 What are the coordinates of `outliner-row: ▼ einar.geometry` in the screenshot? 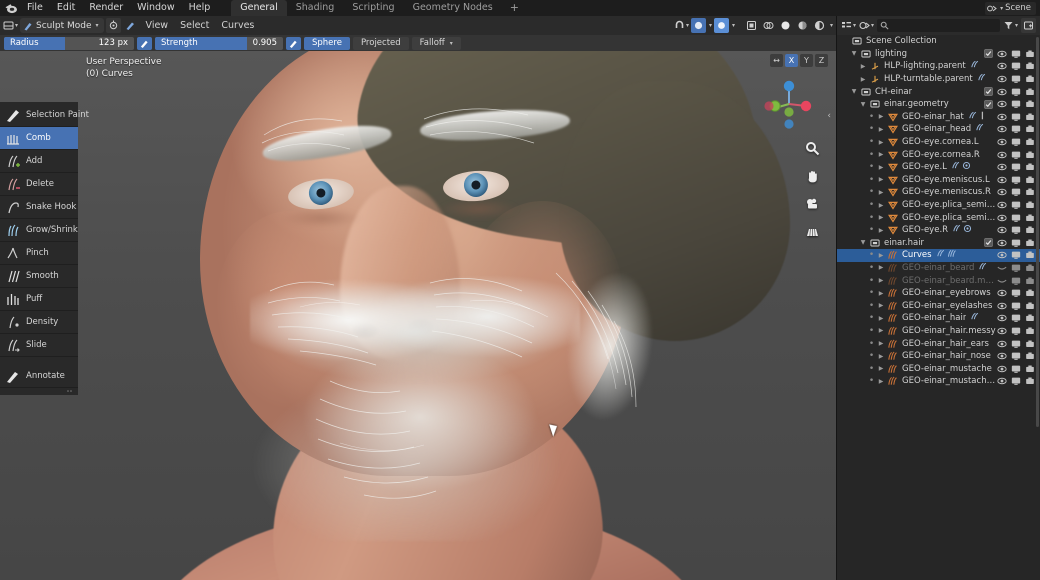 It's located at (938, 104).